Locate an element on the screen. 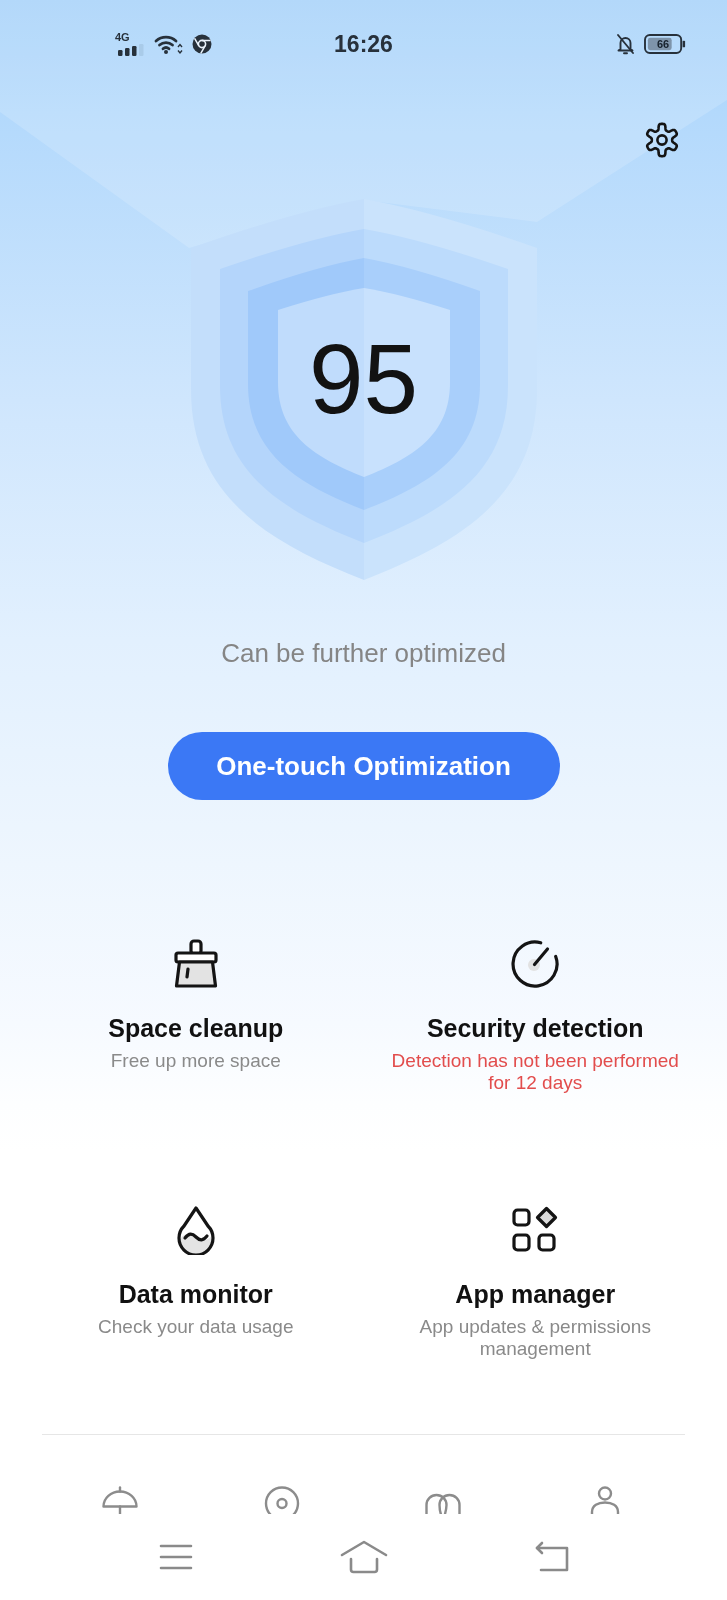  battery-level: 66 is located at coordinates (663, 44).